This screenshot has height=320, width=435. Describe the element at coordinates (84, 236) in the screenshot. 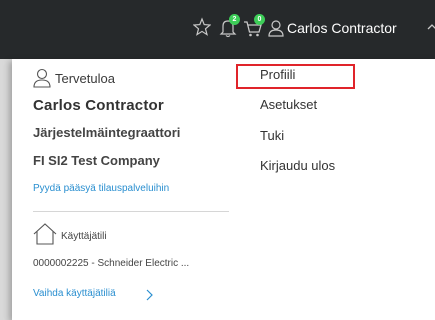

I see `account-label: Käyttäjätili` at that location.